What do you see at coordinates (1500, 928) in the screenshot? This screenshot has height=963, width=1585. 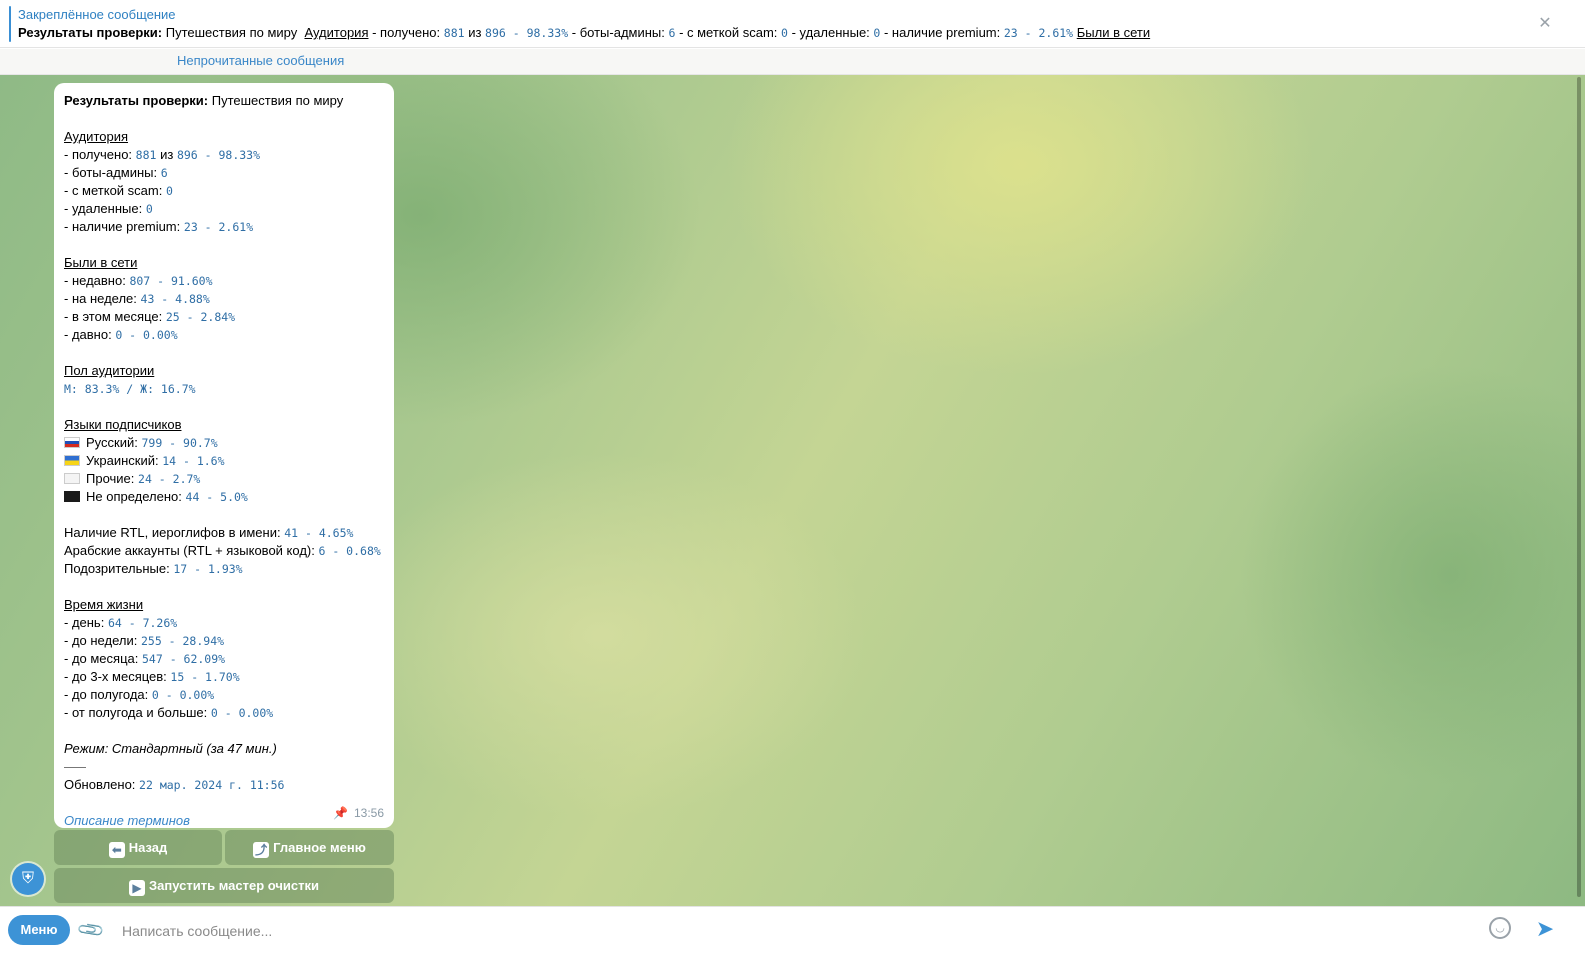 I see `emoji-icon: ◡` at bounding box center [1500, 928].